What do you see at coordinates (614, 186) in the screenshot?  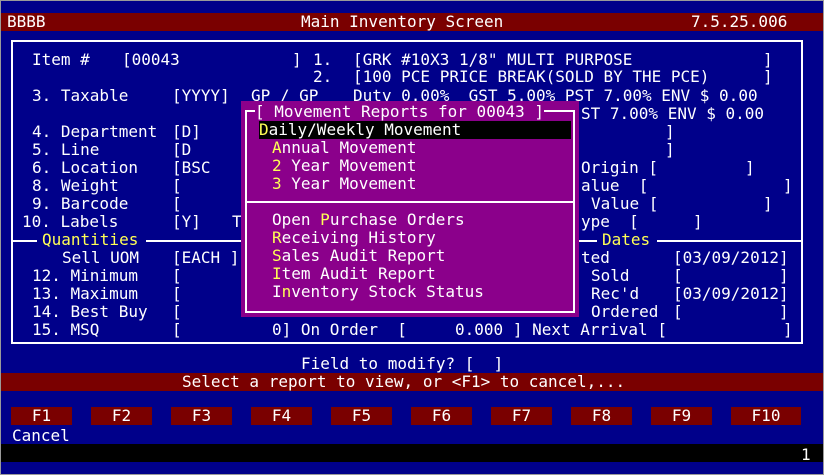 I see `value-label: alue [` at bounding box center [614, 186].